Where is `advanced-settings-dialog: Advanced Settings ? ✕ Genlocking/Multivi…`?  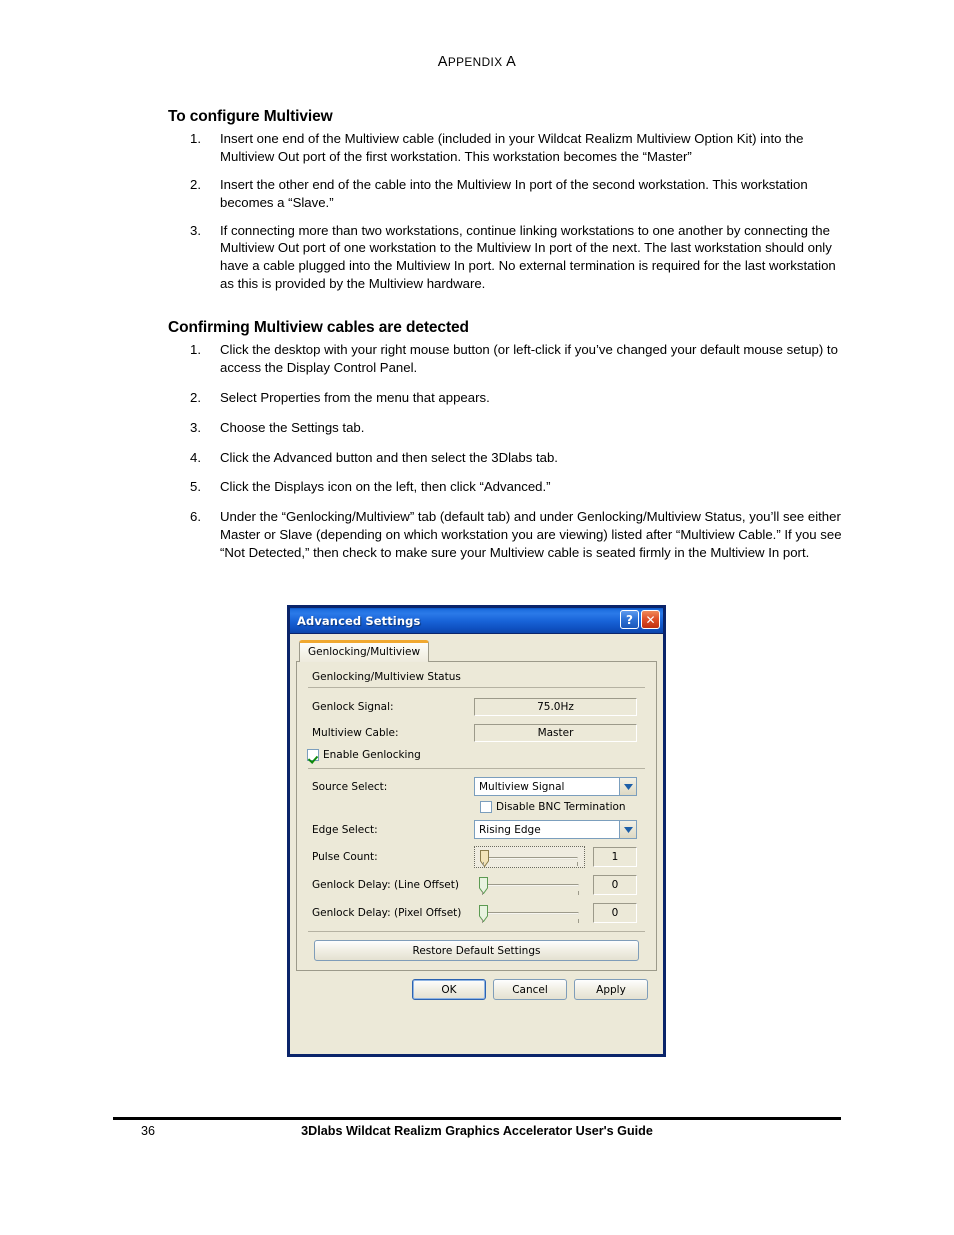 advanced-settings-dialog: Advanced Settings ? ✕ Genlocking/Multivi… is located at coordinates (476, 831).